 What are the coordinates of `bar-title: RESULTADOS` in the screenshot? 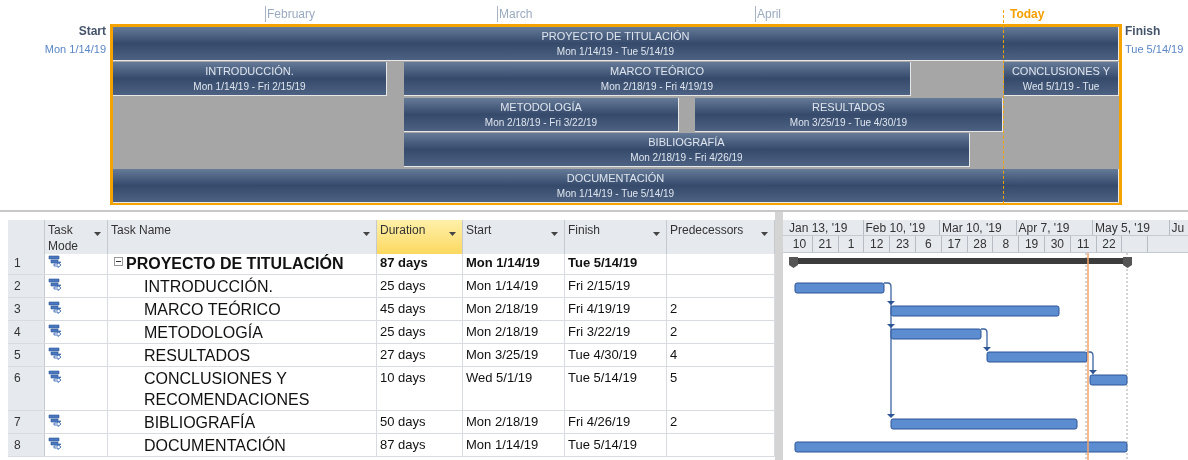 It's located at (848, 107).